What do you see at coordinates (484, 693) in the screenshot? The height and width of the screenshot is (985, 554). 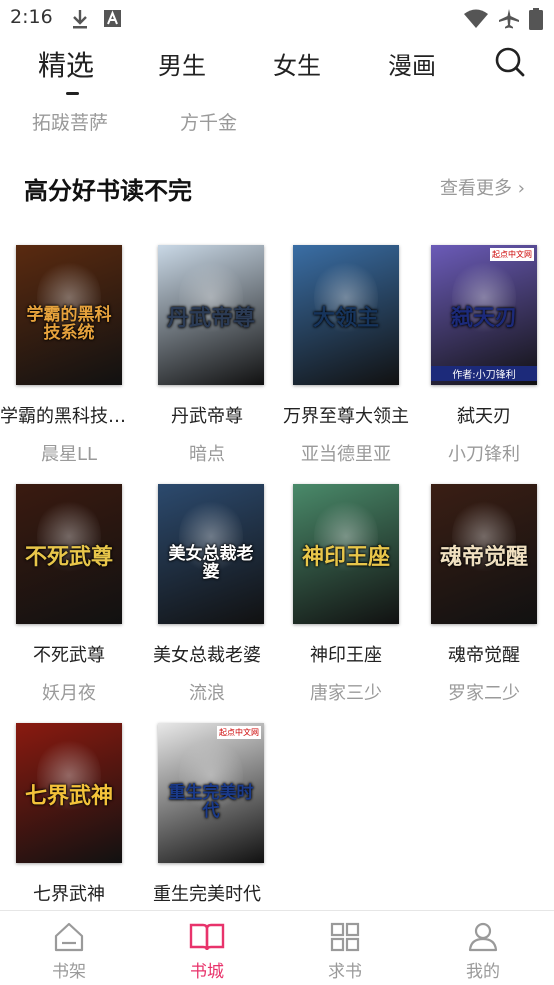 I see `book-author: 罗家二少` at bounding box center [484, 693].